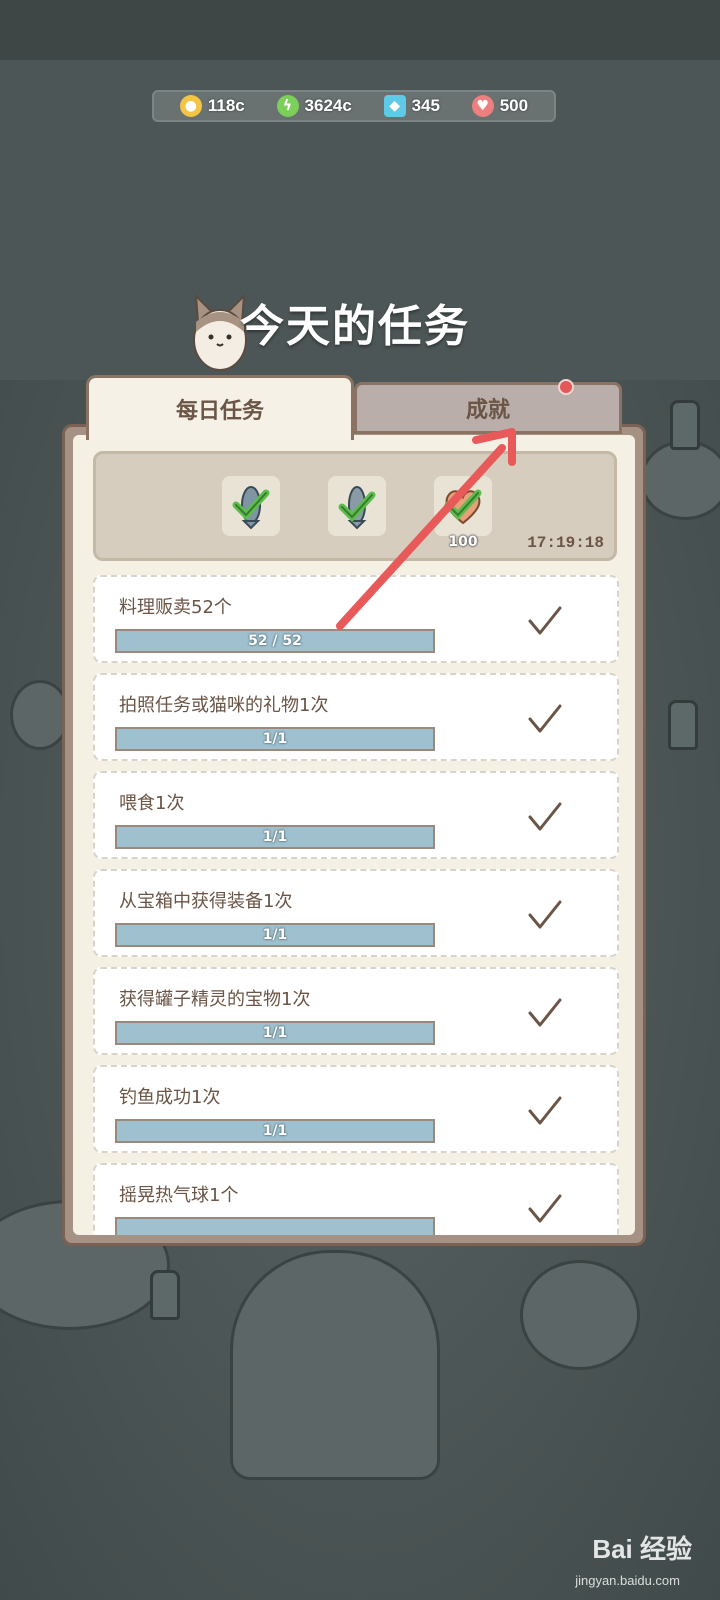 This screenshot has height=1600, width=720. I want to click on task-row: 摇晃热气球1个, so click(356, 1199).